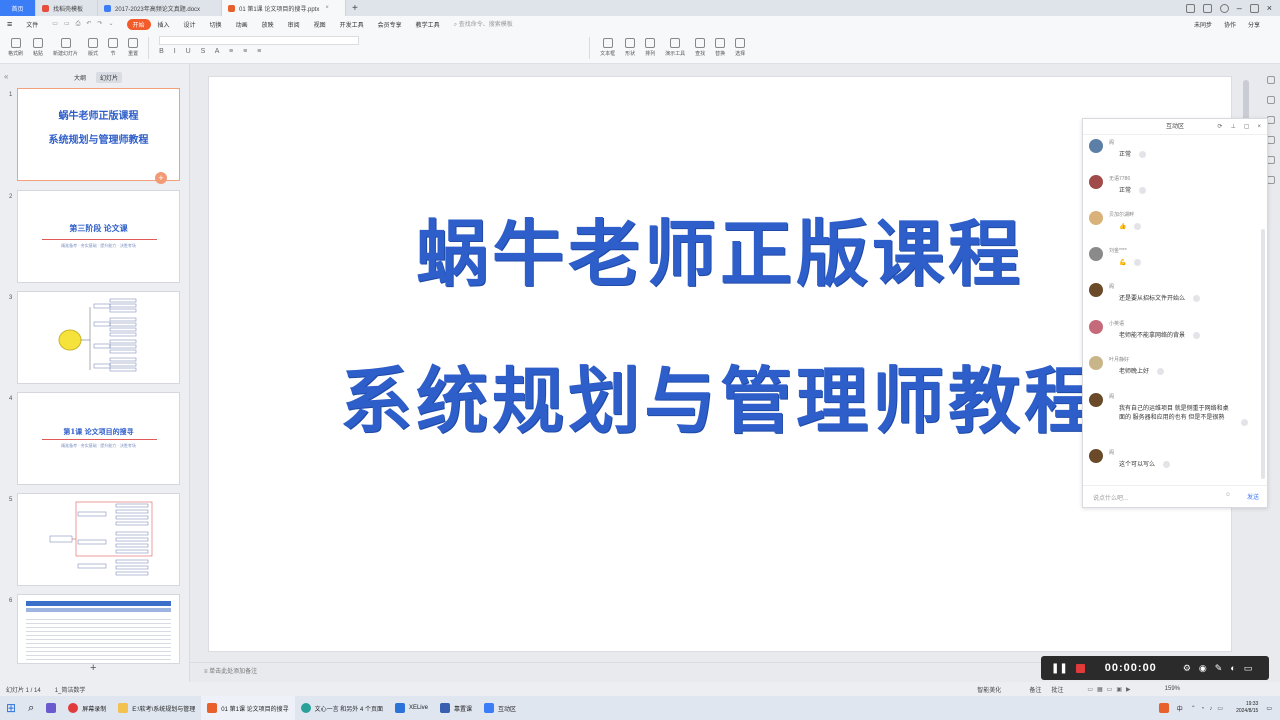 The height and width of the screenshot is (720, 1280). What do you see at coordinates (1163, 708) in the screenshot?
I see `ime-icon` at bounding box center [1163, 708].